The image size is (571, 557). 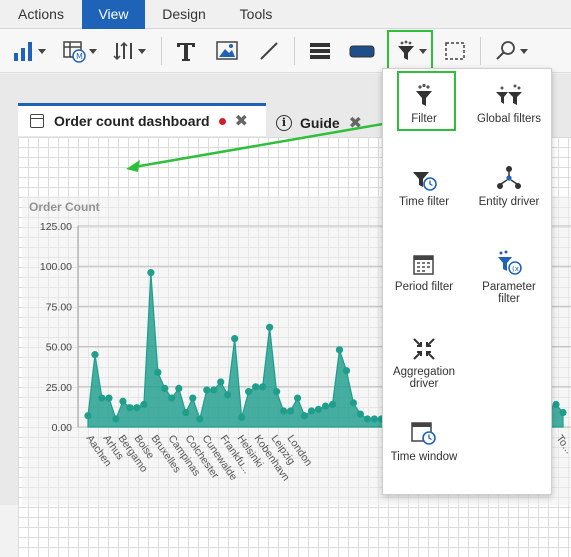 I want to click on rectangle-button, so click(x=362, y=51).